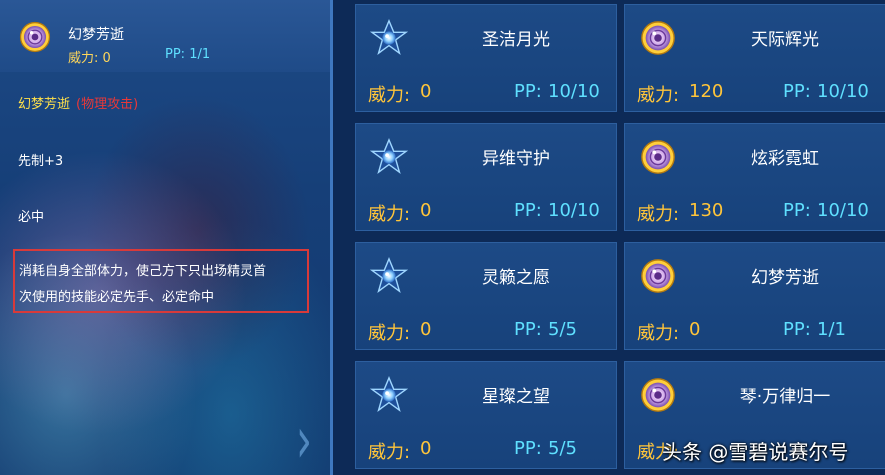 Image resolution: width=885 pixels, height=475 pixels. Describe the element at coordinates (831, 329) in the screenshot. I see `pp-value: 1/1` at that location.